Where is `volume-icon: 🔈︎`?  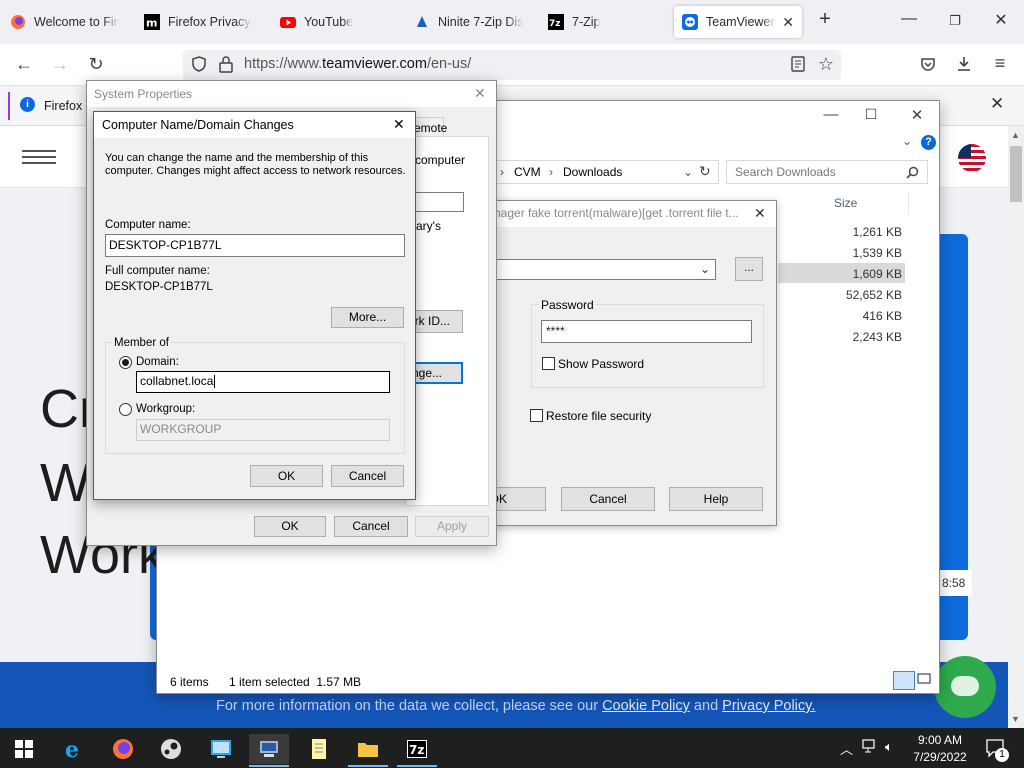 volume-icon: 🔈︎ is located at coordinates (889, 747).